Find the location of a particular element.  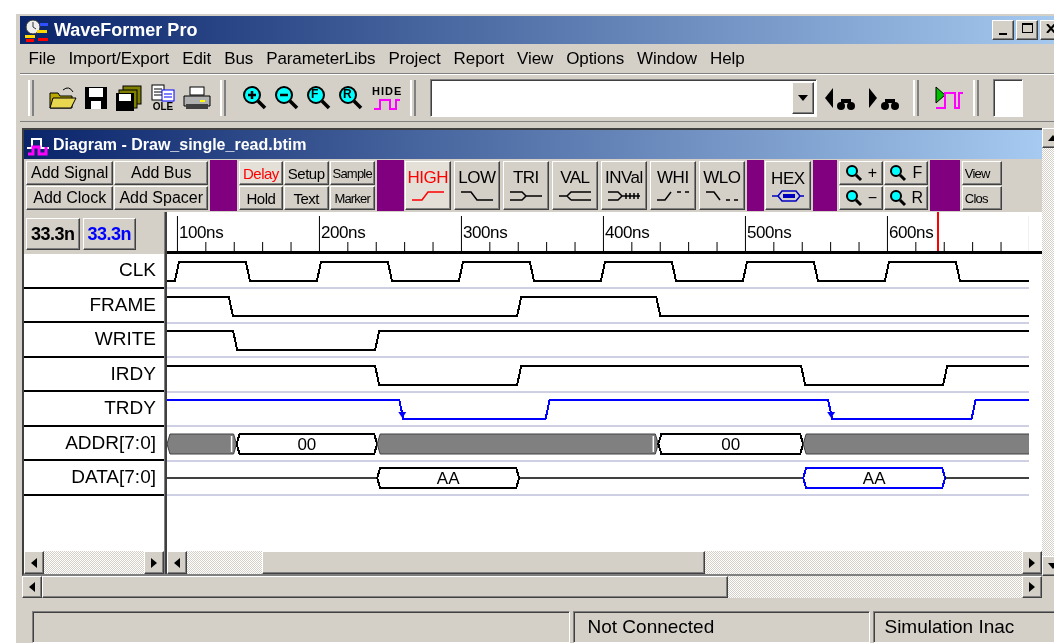

state-button: LOW is located at coordinates (476, 185).